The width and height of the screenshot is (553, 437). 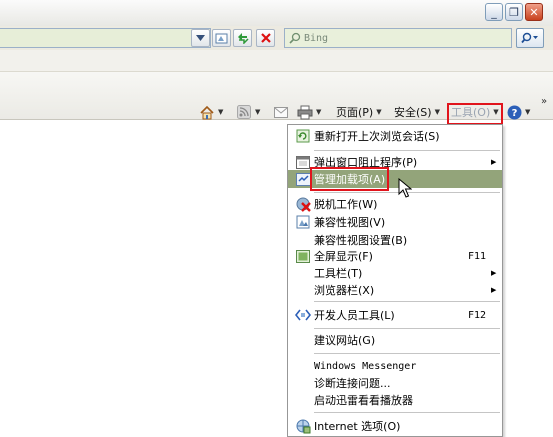 I want to click on popup-blocker-icon, so click(x=303, y=162).